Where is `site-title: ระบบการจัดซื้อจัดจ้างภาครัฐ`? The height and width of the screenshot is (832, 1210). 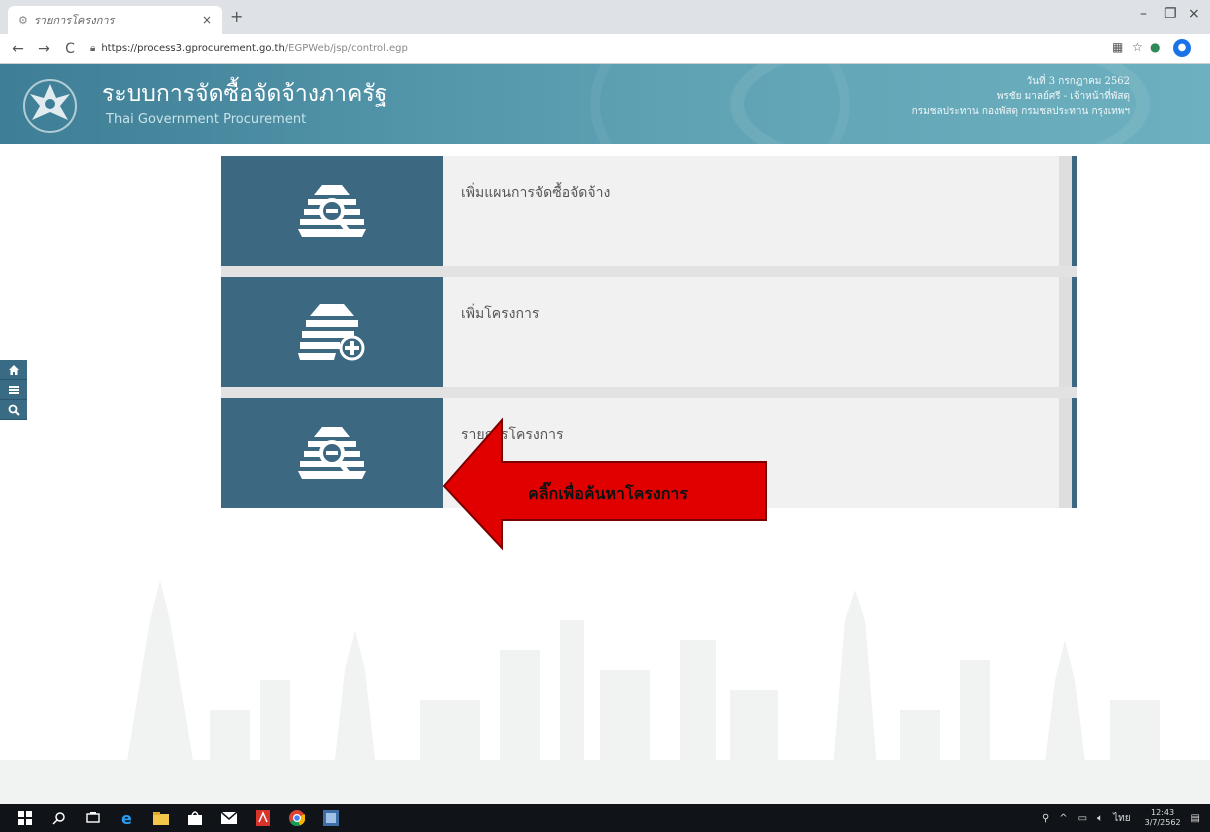
site-title: ระบบการจัดซื้อจัดจ้างภาครัฐ is located at coordinates (245, 94).